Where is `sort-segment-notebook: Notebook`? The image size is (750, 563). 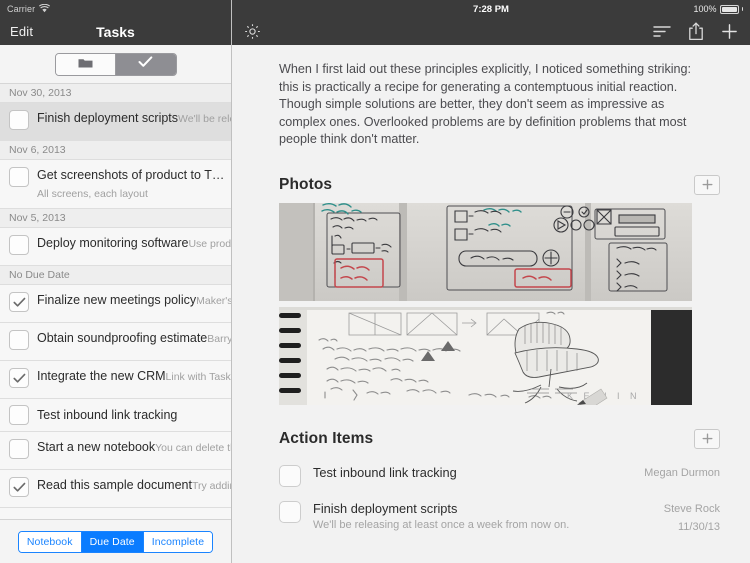
sort-segment-notebook: Notebook is located at coordinates (49, 541).